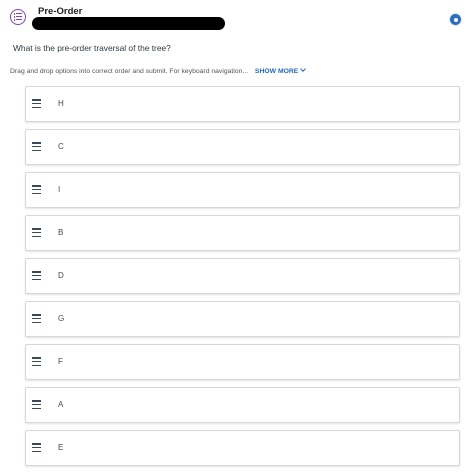 The height and width of the screenshot is (474, 474). Describe the element at coordinates (61, 232) in the screenshot. I see `option-label: B` at that location.